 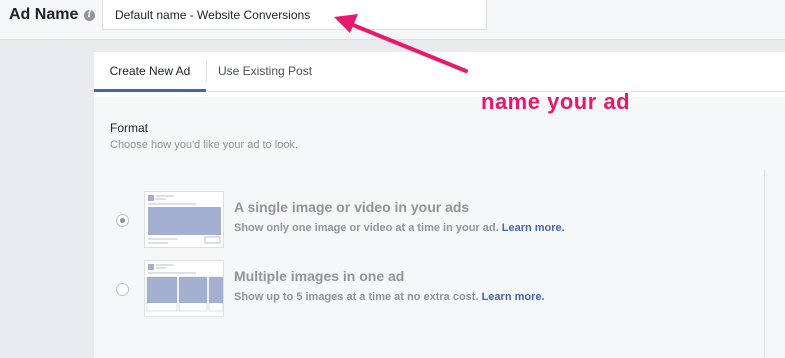 I want to click on creative-tabs: Create New Ad Use Existing Post, so click(x=439, y=72).